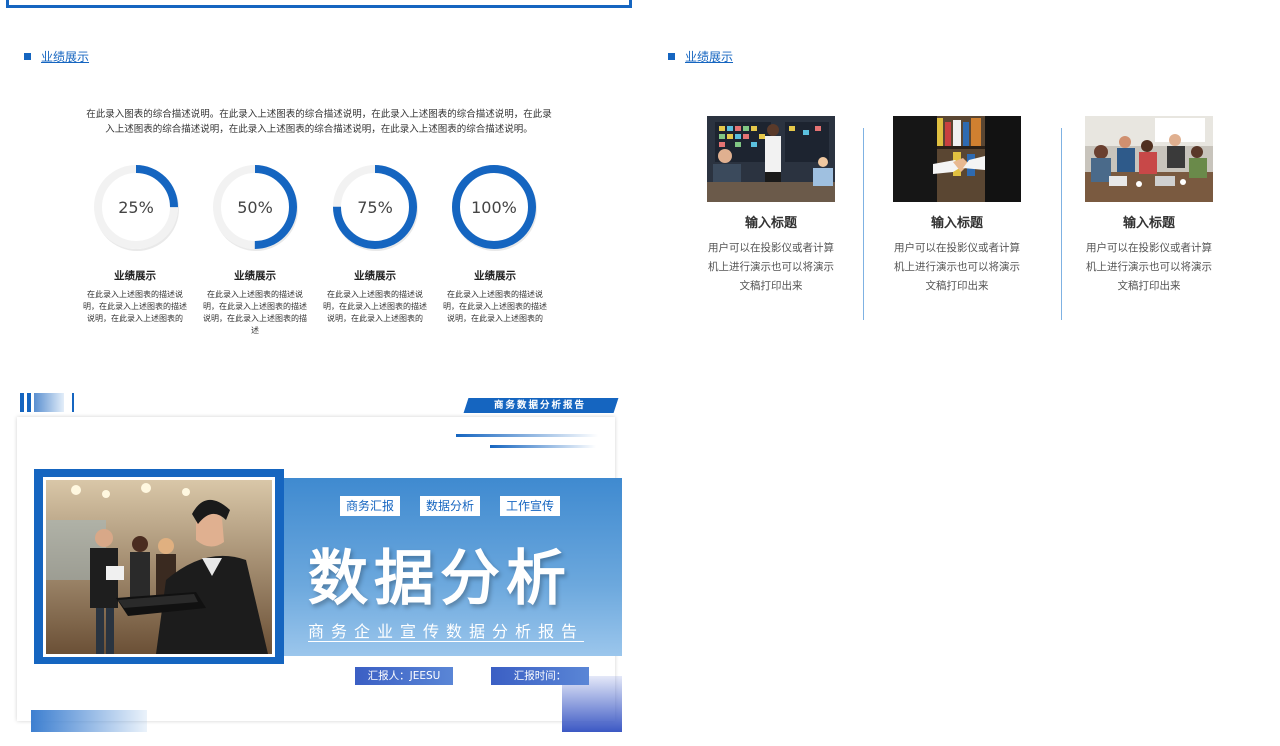  What do you see at coordinates (89, 721) in the screenshot?
I see `deco-gradient-block` at bounding box center [89, 721].